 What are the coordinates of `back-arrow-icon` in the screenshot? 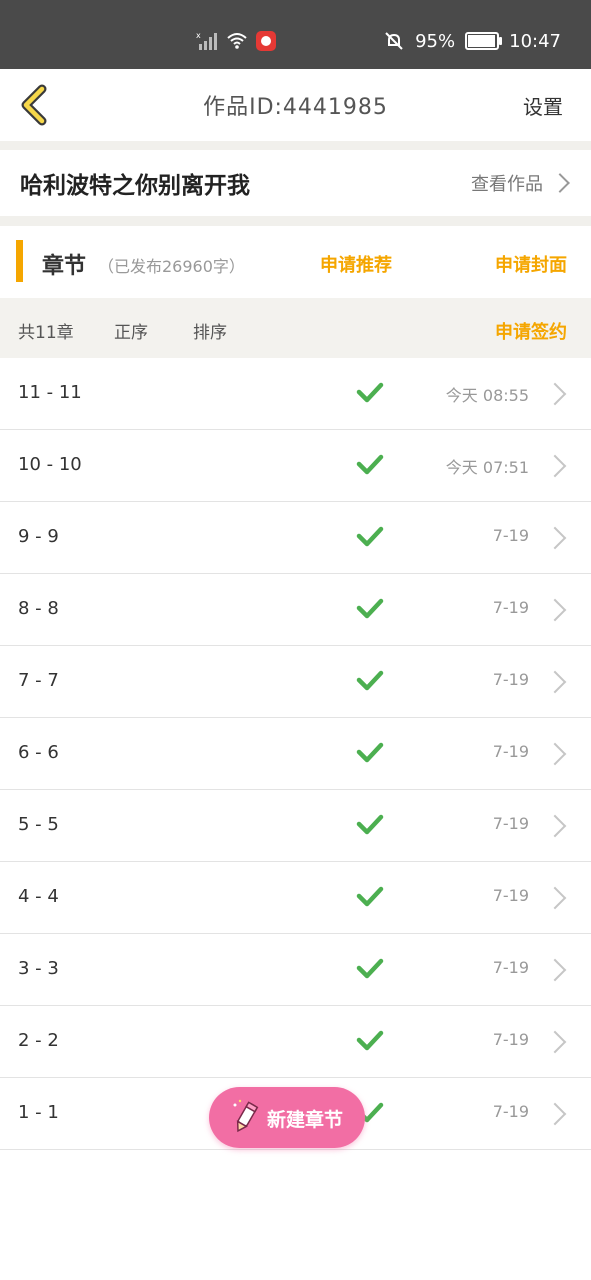 It's located at (36, 105).